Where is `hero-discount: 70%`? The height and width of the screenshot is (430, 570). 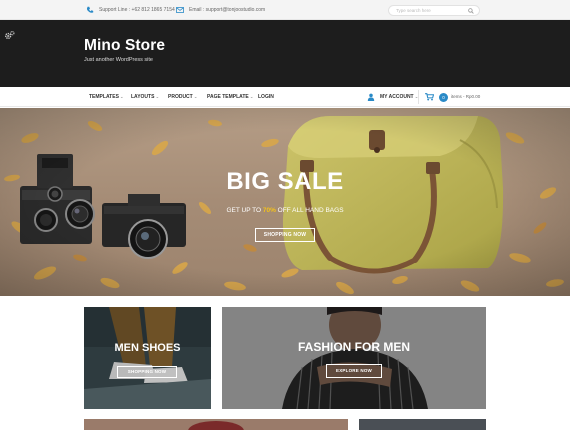 hero-discount: 70% is located at coordinates (269, 210).